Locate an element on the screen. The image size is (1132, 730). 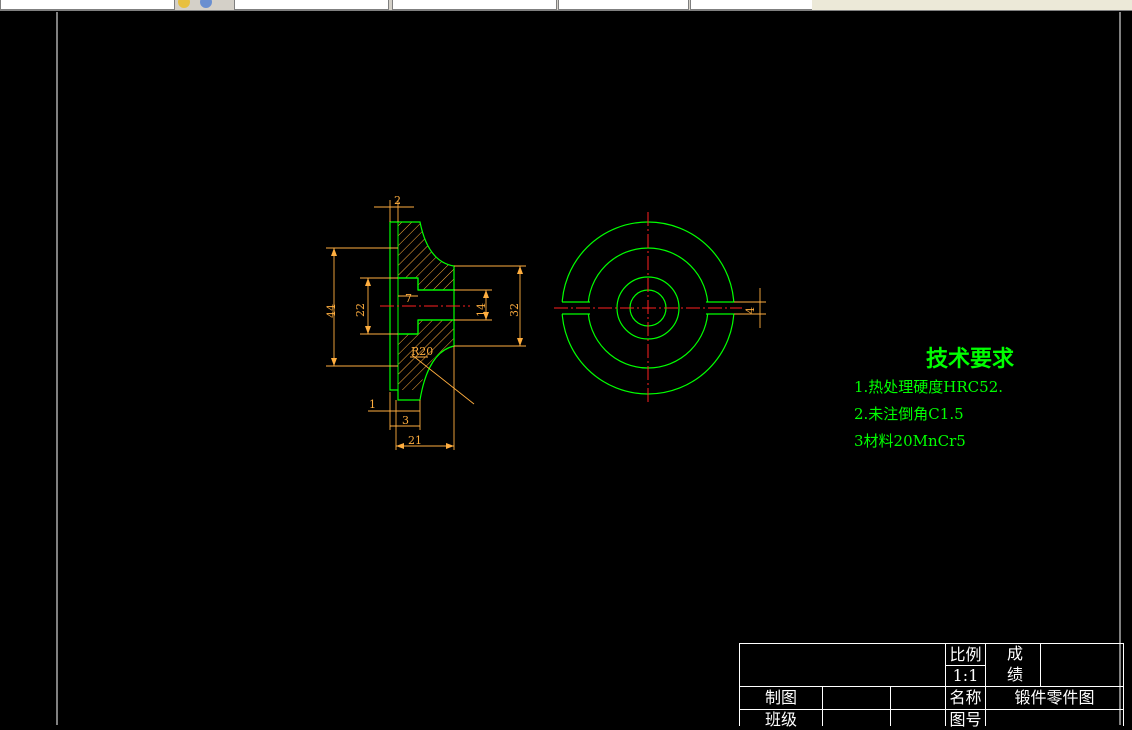
dim-14: 14 is located at coordinates (481, 310).